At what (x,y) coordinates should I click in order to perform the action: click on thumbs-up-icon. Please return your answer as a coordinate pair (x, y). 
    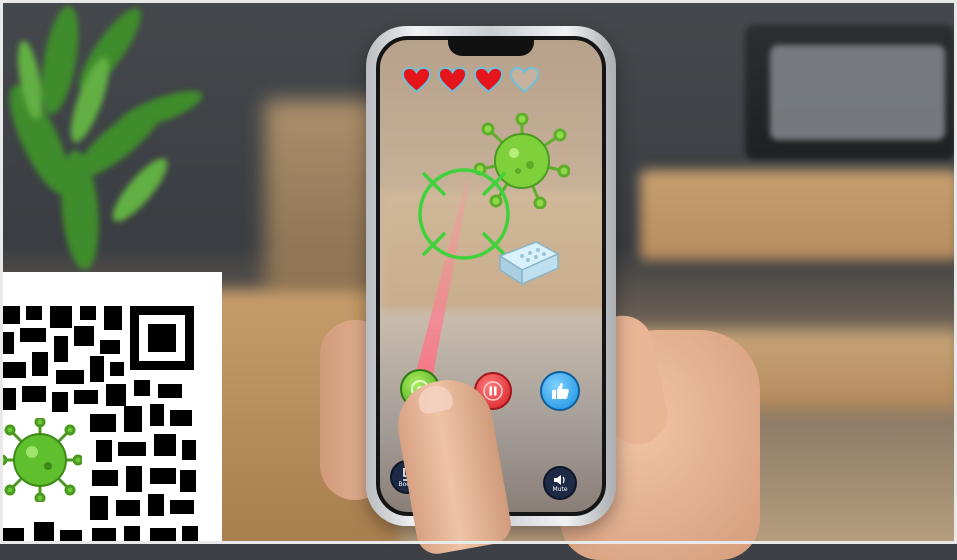
    Looking at the image, I should click on (560, 391).